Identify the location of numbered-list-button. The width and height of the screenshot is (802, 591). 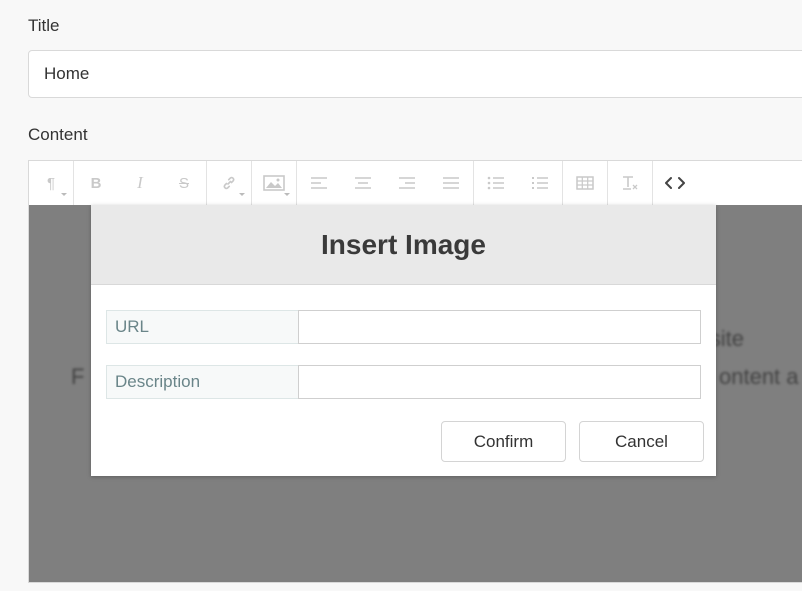
(540, 183).